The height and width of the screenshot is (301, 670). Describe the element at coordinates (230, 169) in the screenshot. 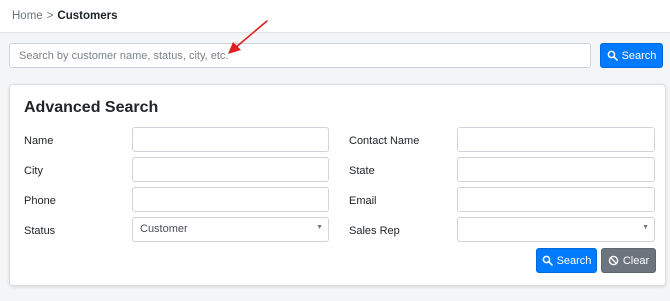

I see `city-field` at that location.